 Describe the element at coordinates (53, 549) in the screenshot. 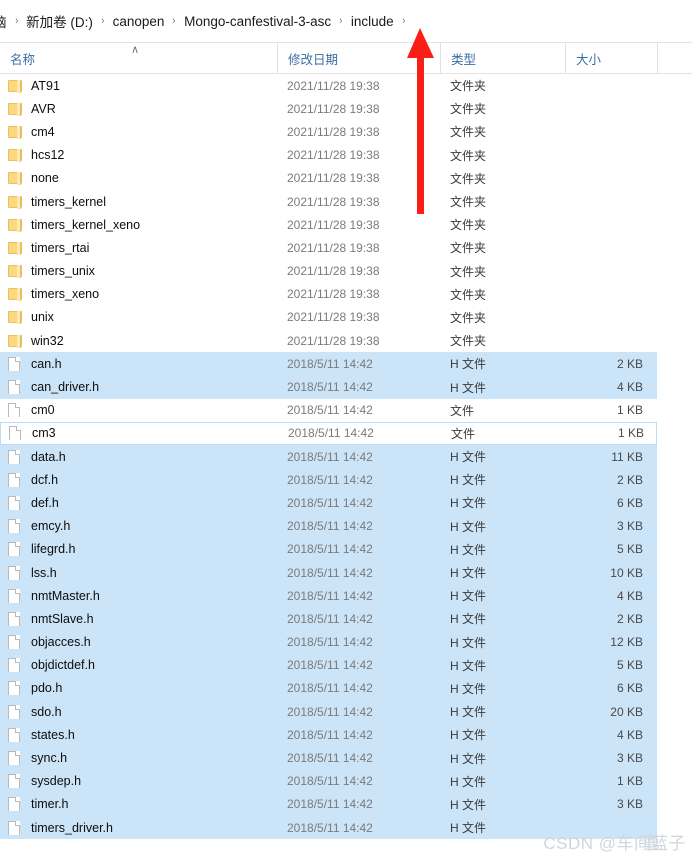

I see `file-name-label: lifegrd.h` at that location.